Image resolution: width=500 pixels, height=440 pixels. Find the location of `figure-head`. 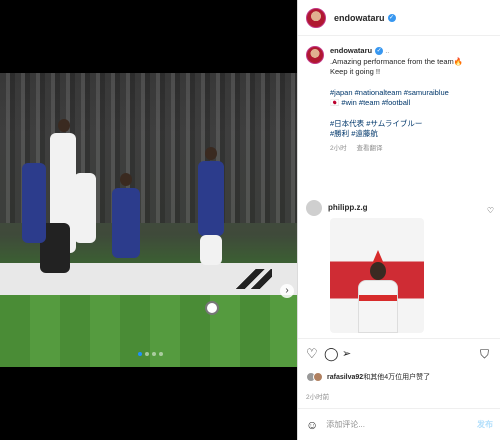

figure-head is located at coordinates (378, 271).